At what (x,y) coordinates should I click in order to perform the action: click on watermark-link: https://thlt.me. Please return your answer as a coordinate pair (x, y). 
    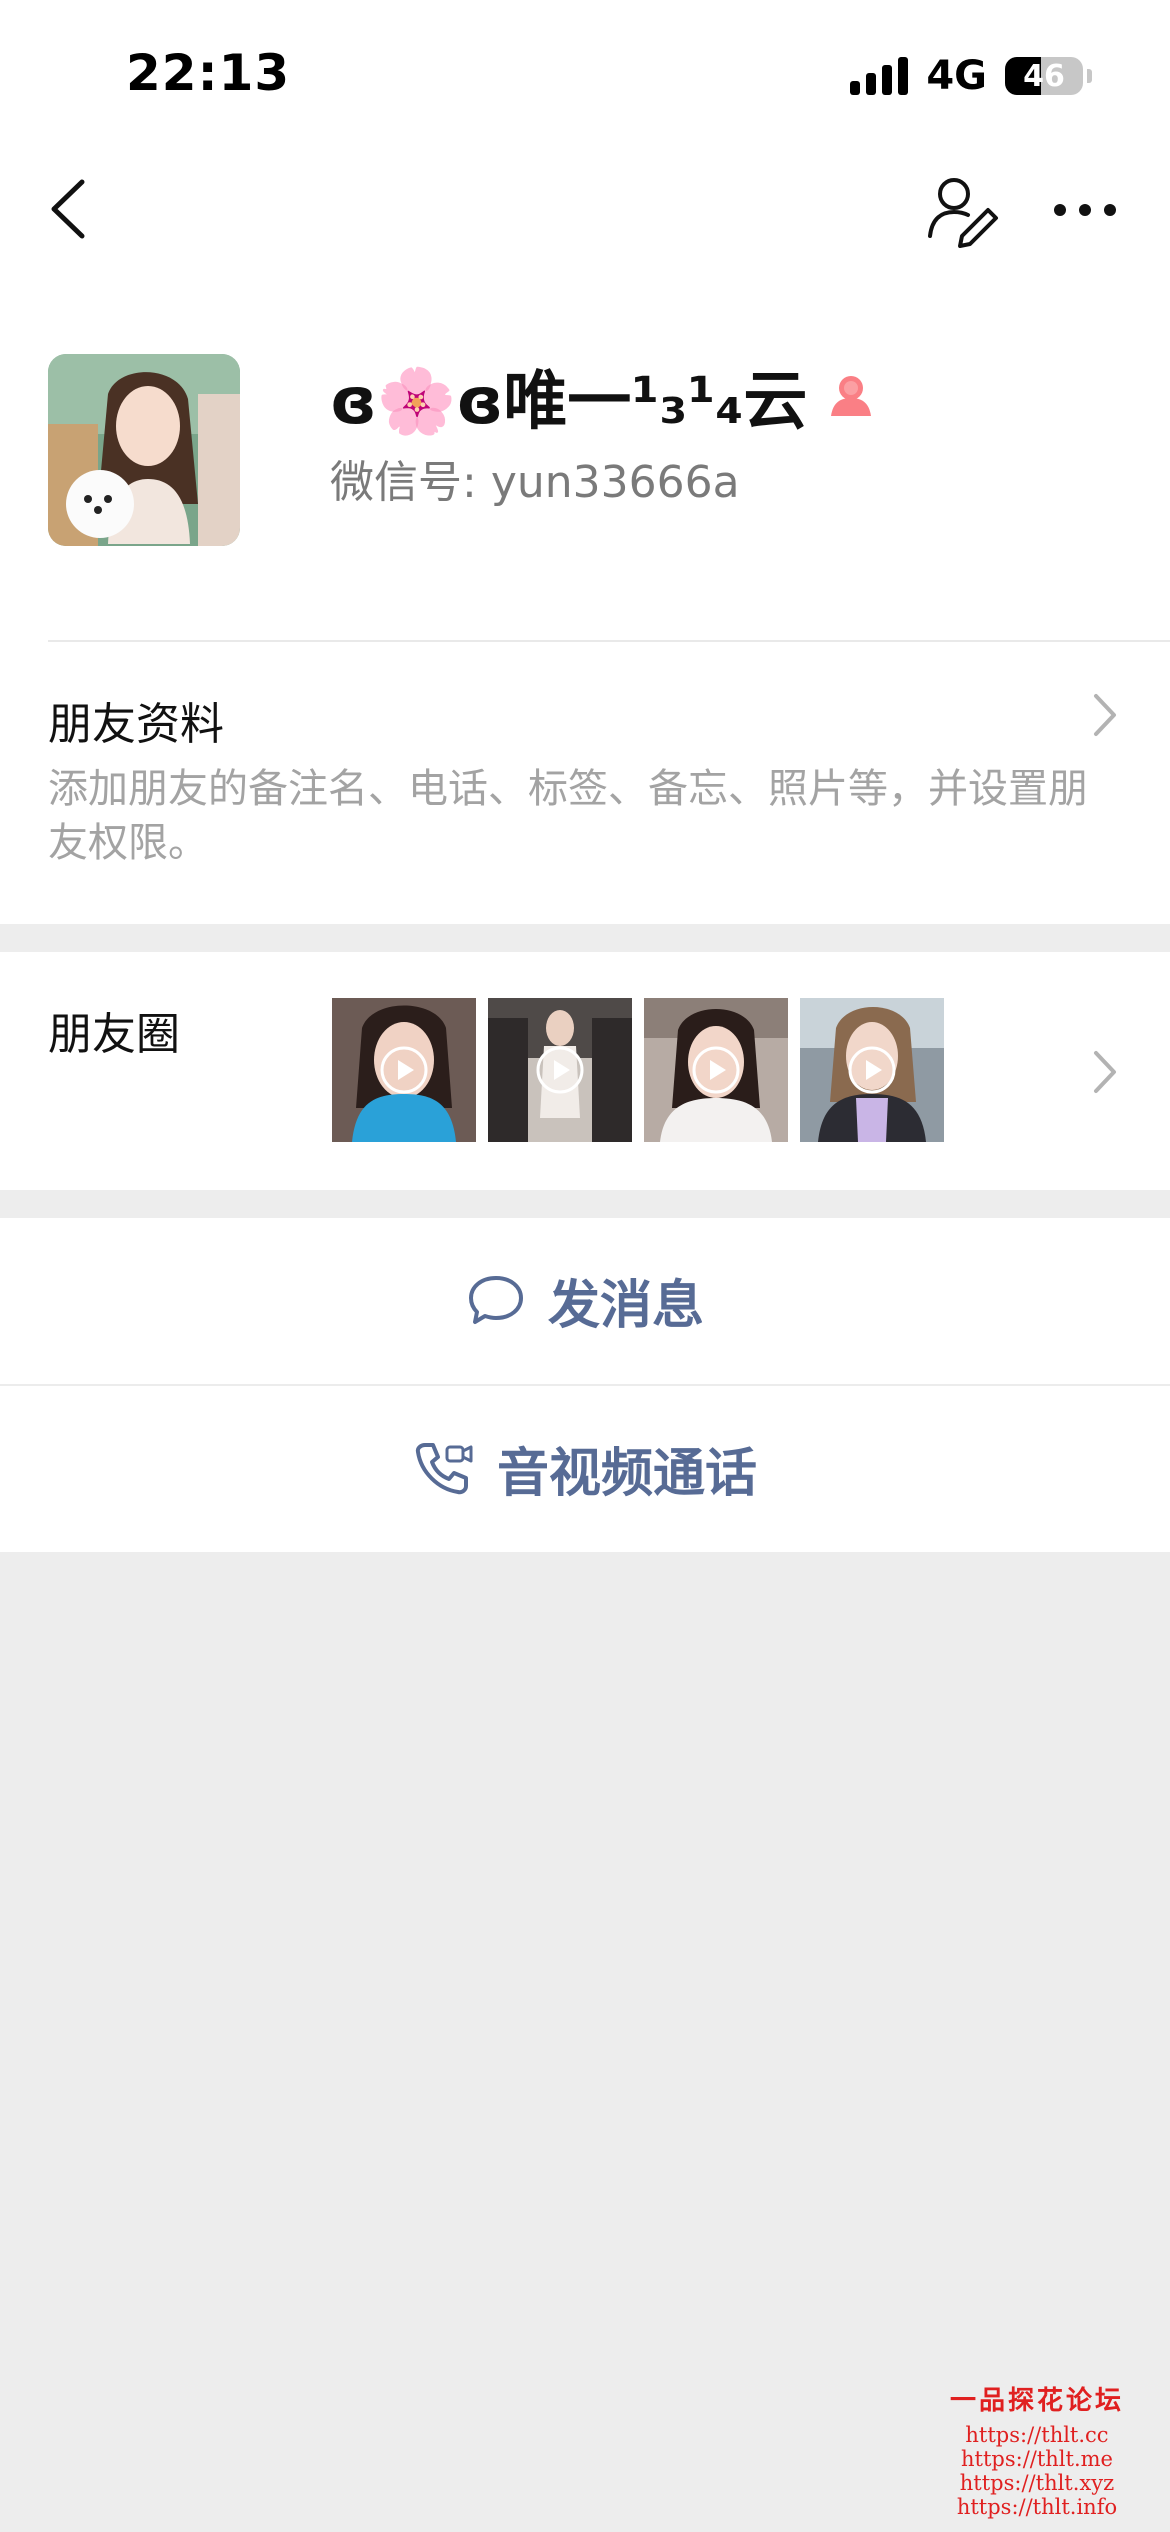
    Looking at the image, I should click on (1037, 2459).